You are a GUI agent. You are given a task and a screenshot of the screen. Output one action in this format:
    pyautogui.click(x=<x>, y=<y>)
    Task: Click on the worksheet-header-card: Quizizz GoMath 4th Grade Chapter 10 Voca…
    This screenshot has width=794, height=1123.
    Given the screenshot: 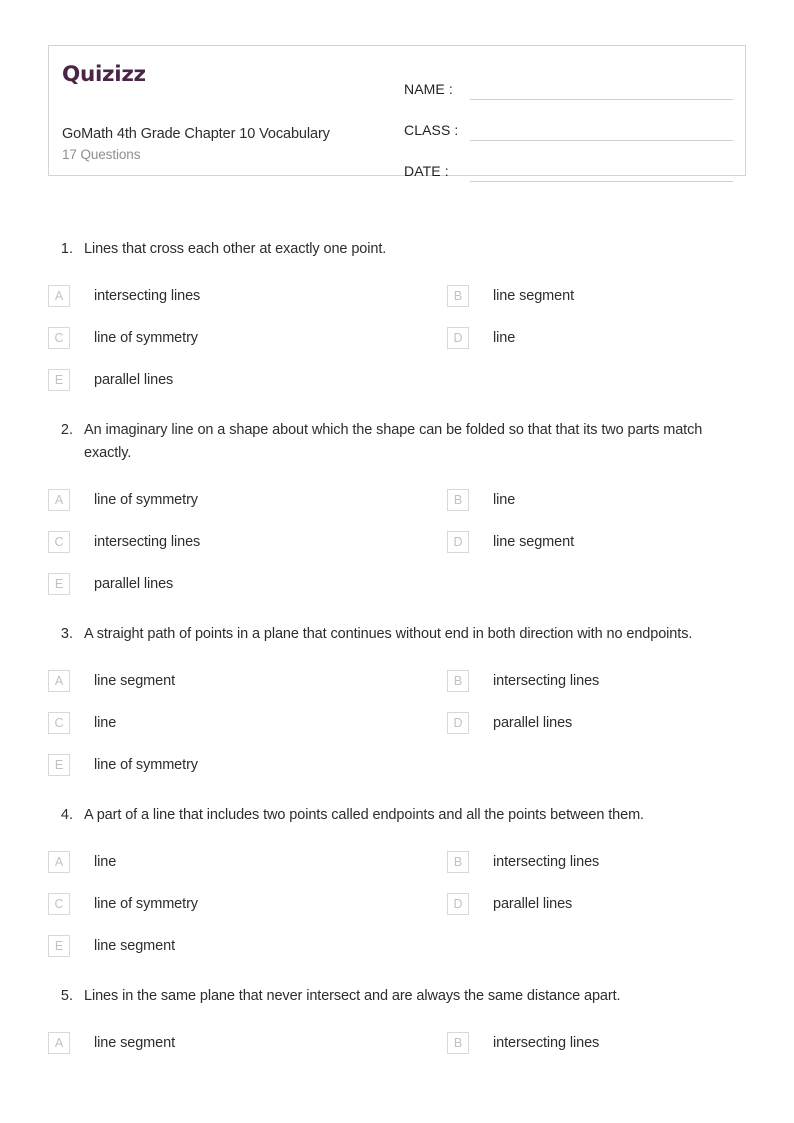 What is the action you would take?
    pyautogui.click(x=397, y=113)
    